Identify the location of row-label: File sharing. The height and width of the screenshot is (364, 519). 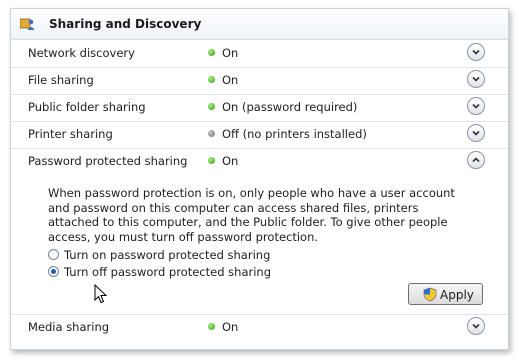
(61, 80).